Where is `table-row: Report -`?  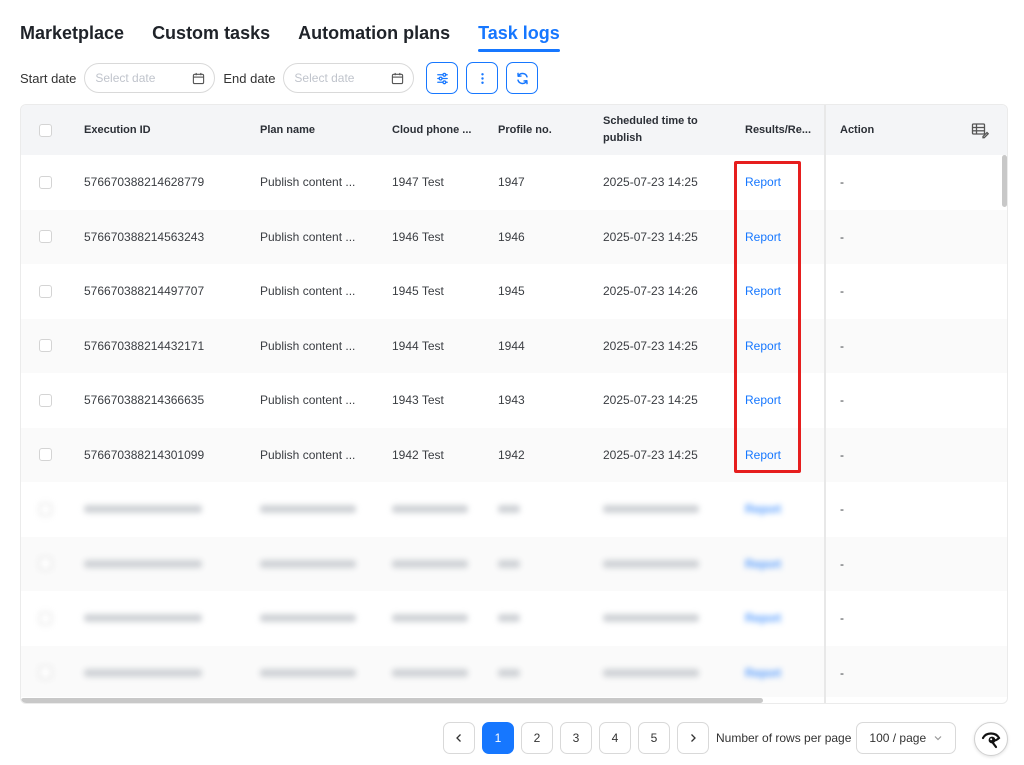
table-row: Report - is located at coordinates (514, 618).